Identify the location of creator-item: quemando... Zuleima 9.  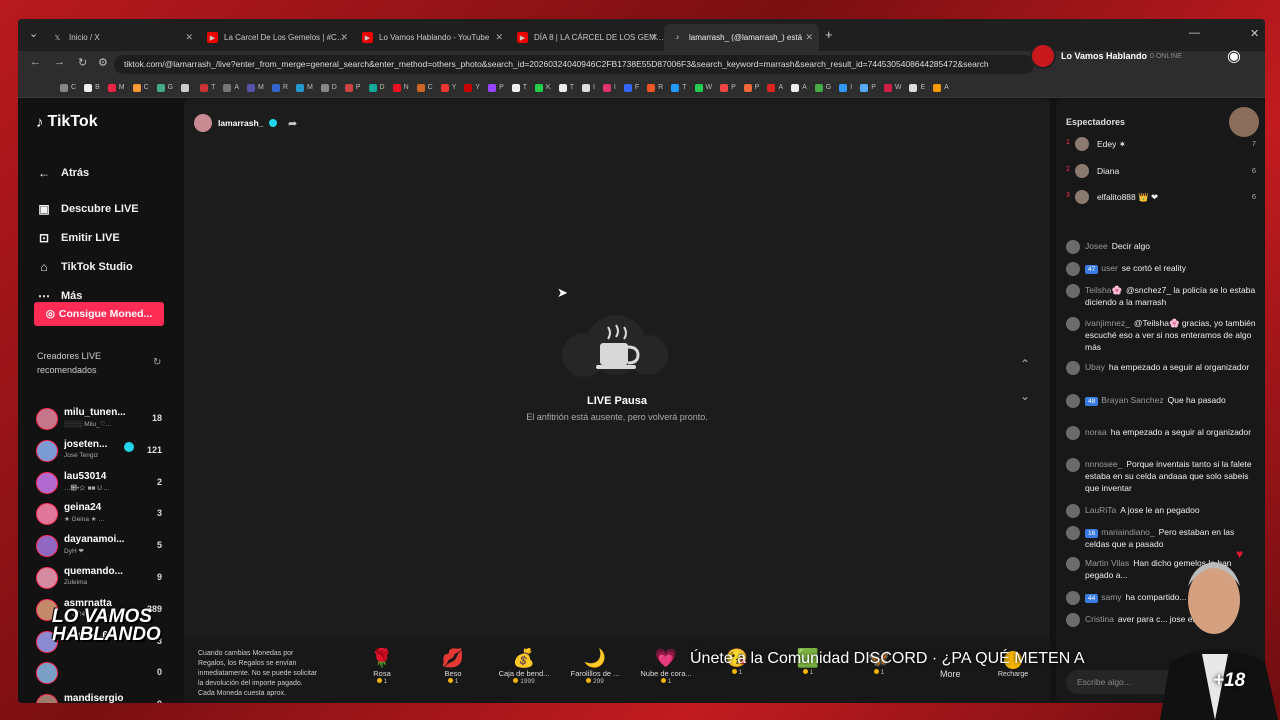
(101, 578).